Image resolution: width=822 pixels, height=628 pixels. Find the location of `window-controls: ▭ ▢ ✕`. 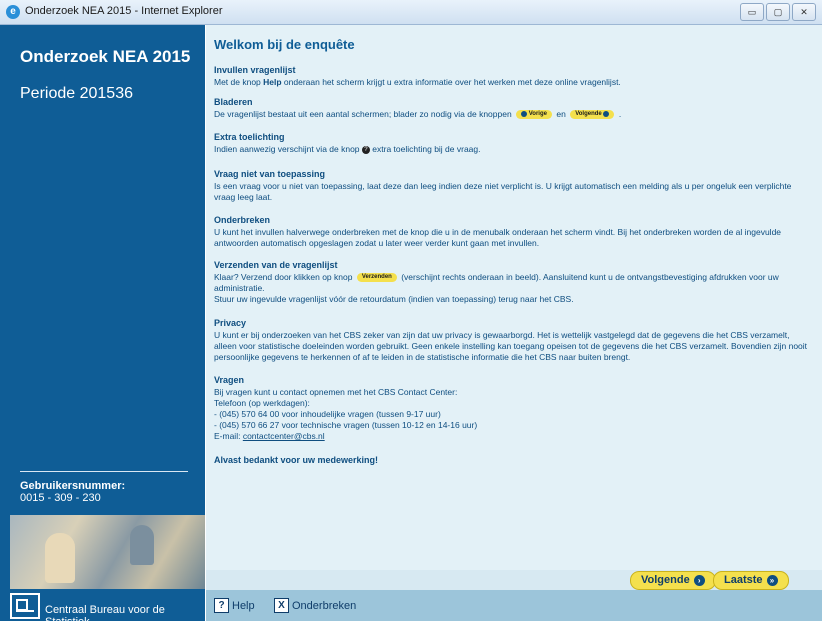

window-controls: ▭ ▢ ✕ is located at coordinates (778, 12).